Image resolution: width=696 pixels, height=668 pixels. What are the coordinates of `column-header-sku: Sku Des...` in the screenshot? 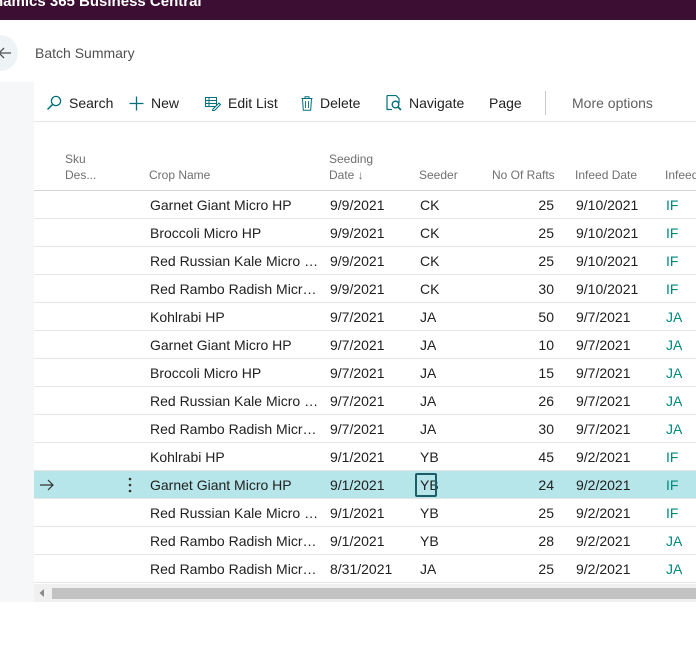 It's located at (80, 167).